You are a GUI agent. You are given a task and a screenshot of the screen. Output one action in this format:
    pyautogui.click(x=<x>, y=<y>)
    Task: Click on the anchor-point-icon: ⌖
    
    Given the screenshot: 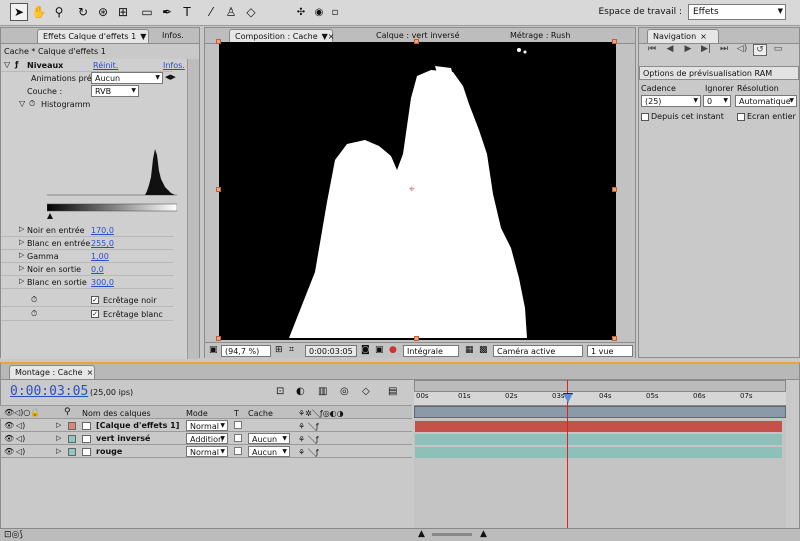 What is the action you would take?
    pyautogui.click(x=412, y=189)
    